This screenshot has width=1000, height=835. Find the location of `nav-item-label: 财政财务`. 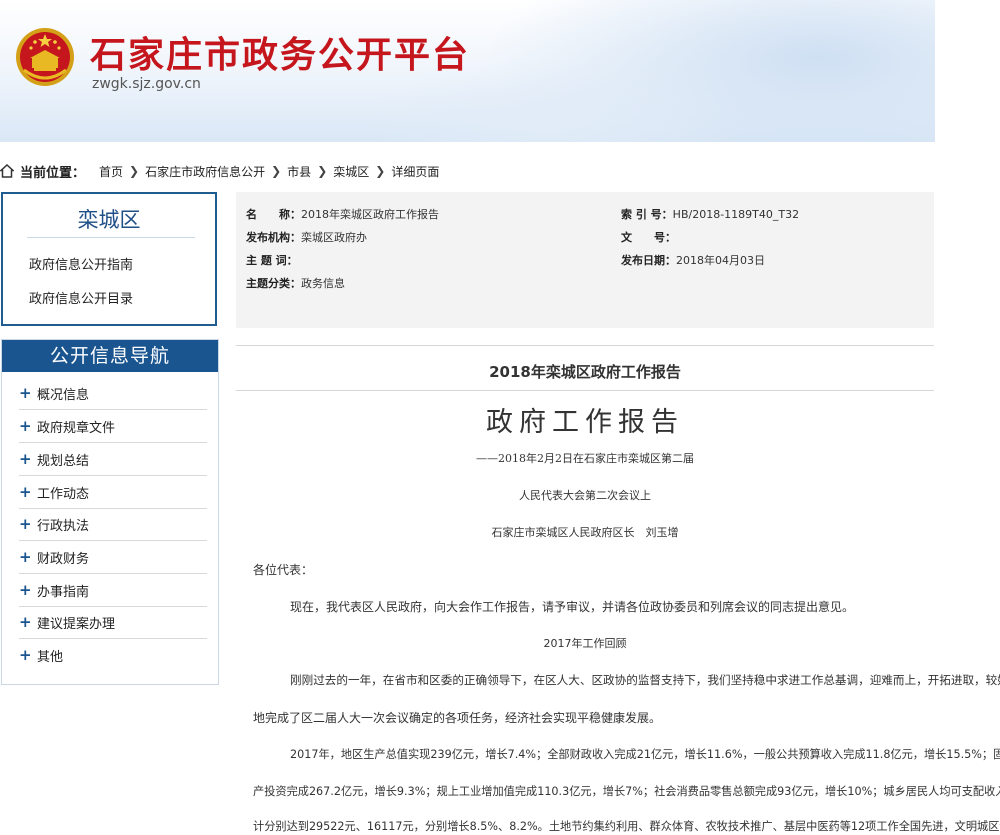

nav-item-label: 财政财务 is located at coordinates (63, 559).